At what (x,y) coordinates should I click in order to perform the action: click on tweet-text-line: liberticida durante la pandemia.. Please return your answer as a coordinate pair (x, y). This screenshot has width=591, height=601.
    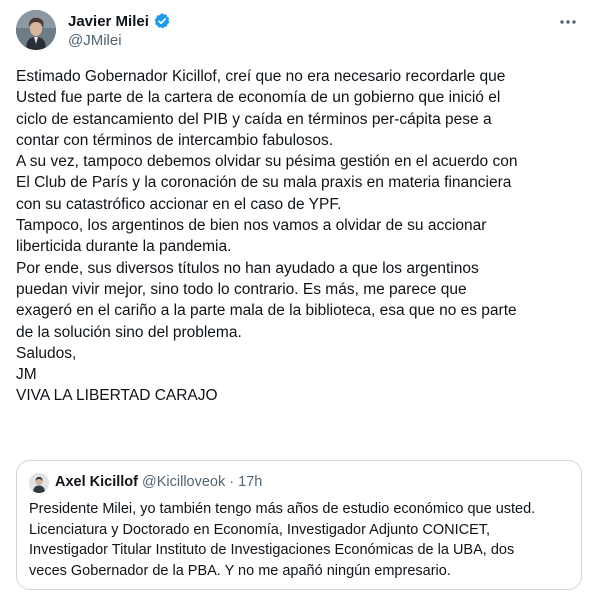
    Looking at the image, I should click on (124, 247).